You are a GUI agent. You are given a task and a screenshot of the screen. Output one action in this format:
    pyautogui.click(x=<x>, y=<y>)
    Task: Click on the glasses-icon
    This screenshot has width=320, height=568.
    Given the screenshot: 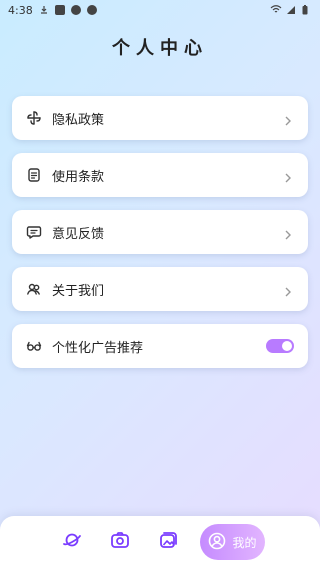 What is the action you would take?
    pyautogui.click(x=34, y=346)
    